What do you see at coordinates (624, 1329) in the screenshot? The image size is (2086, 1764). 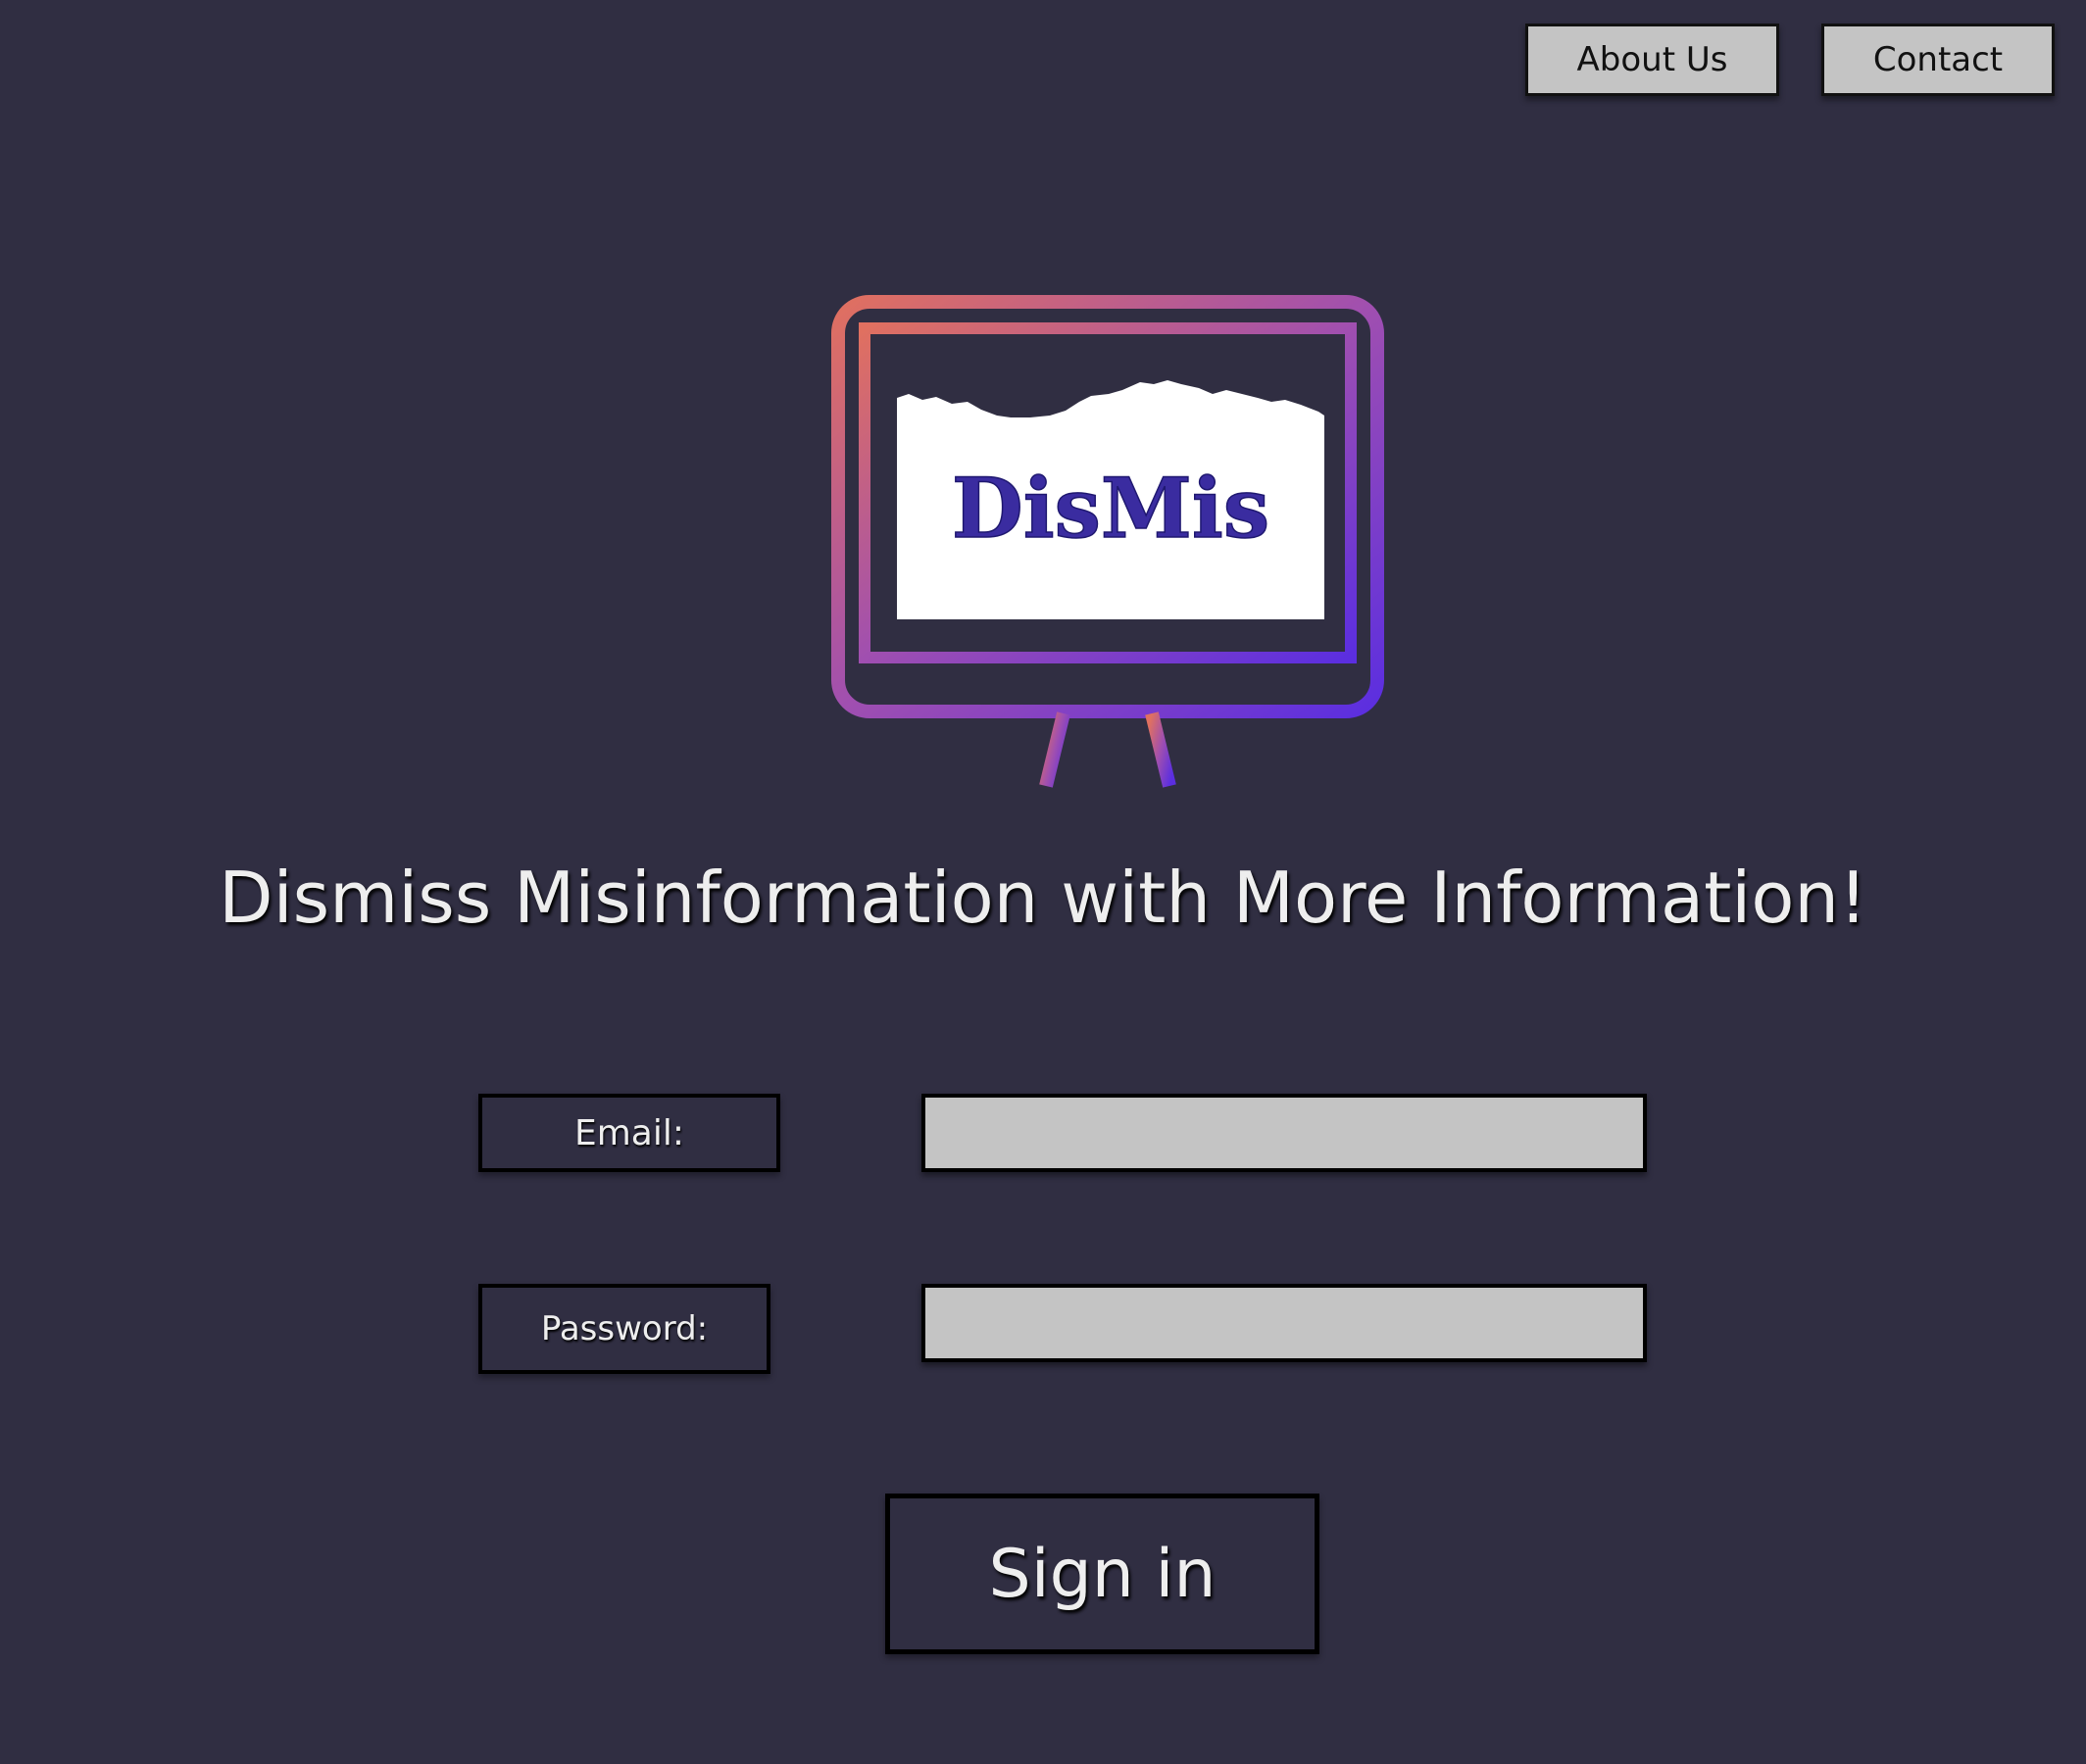 I see `password-label: Password:` at bounding box center [624, 1329].